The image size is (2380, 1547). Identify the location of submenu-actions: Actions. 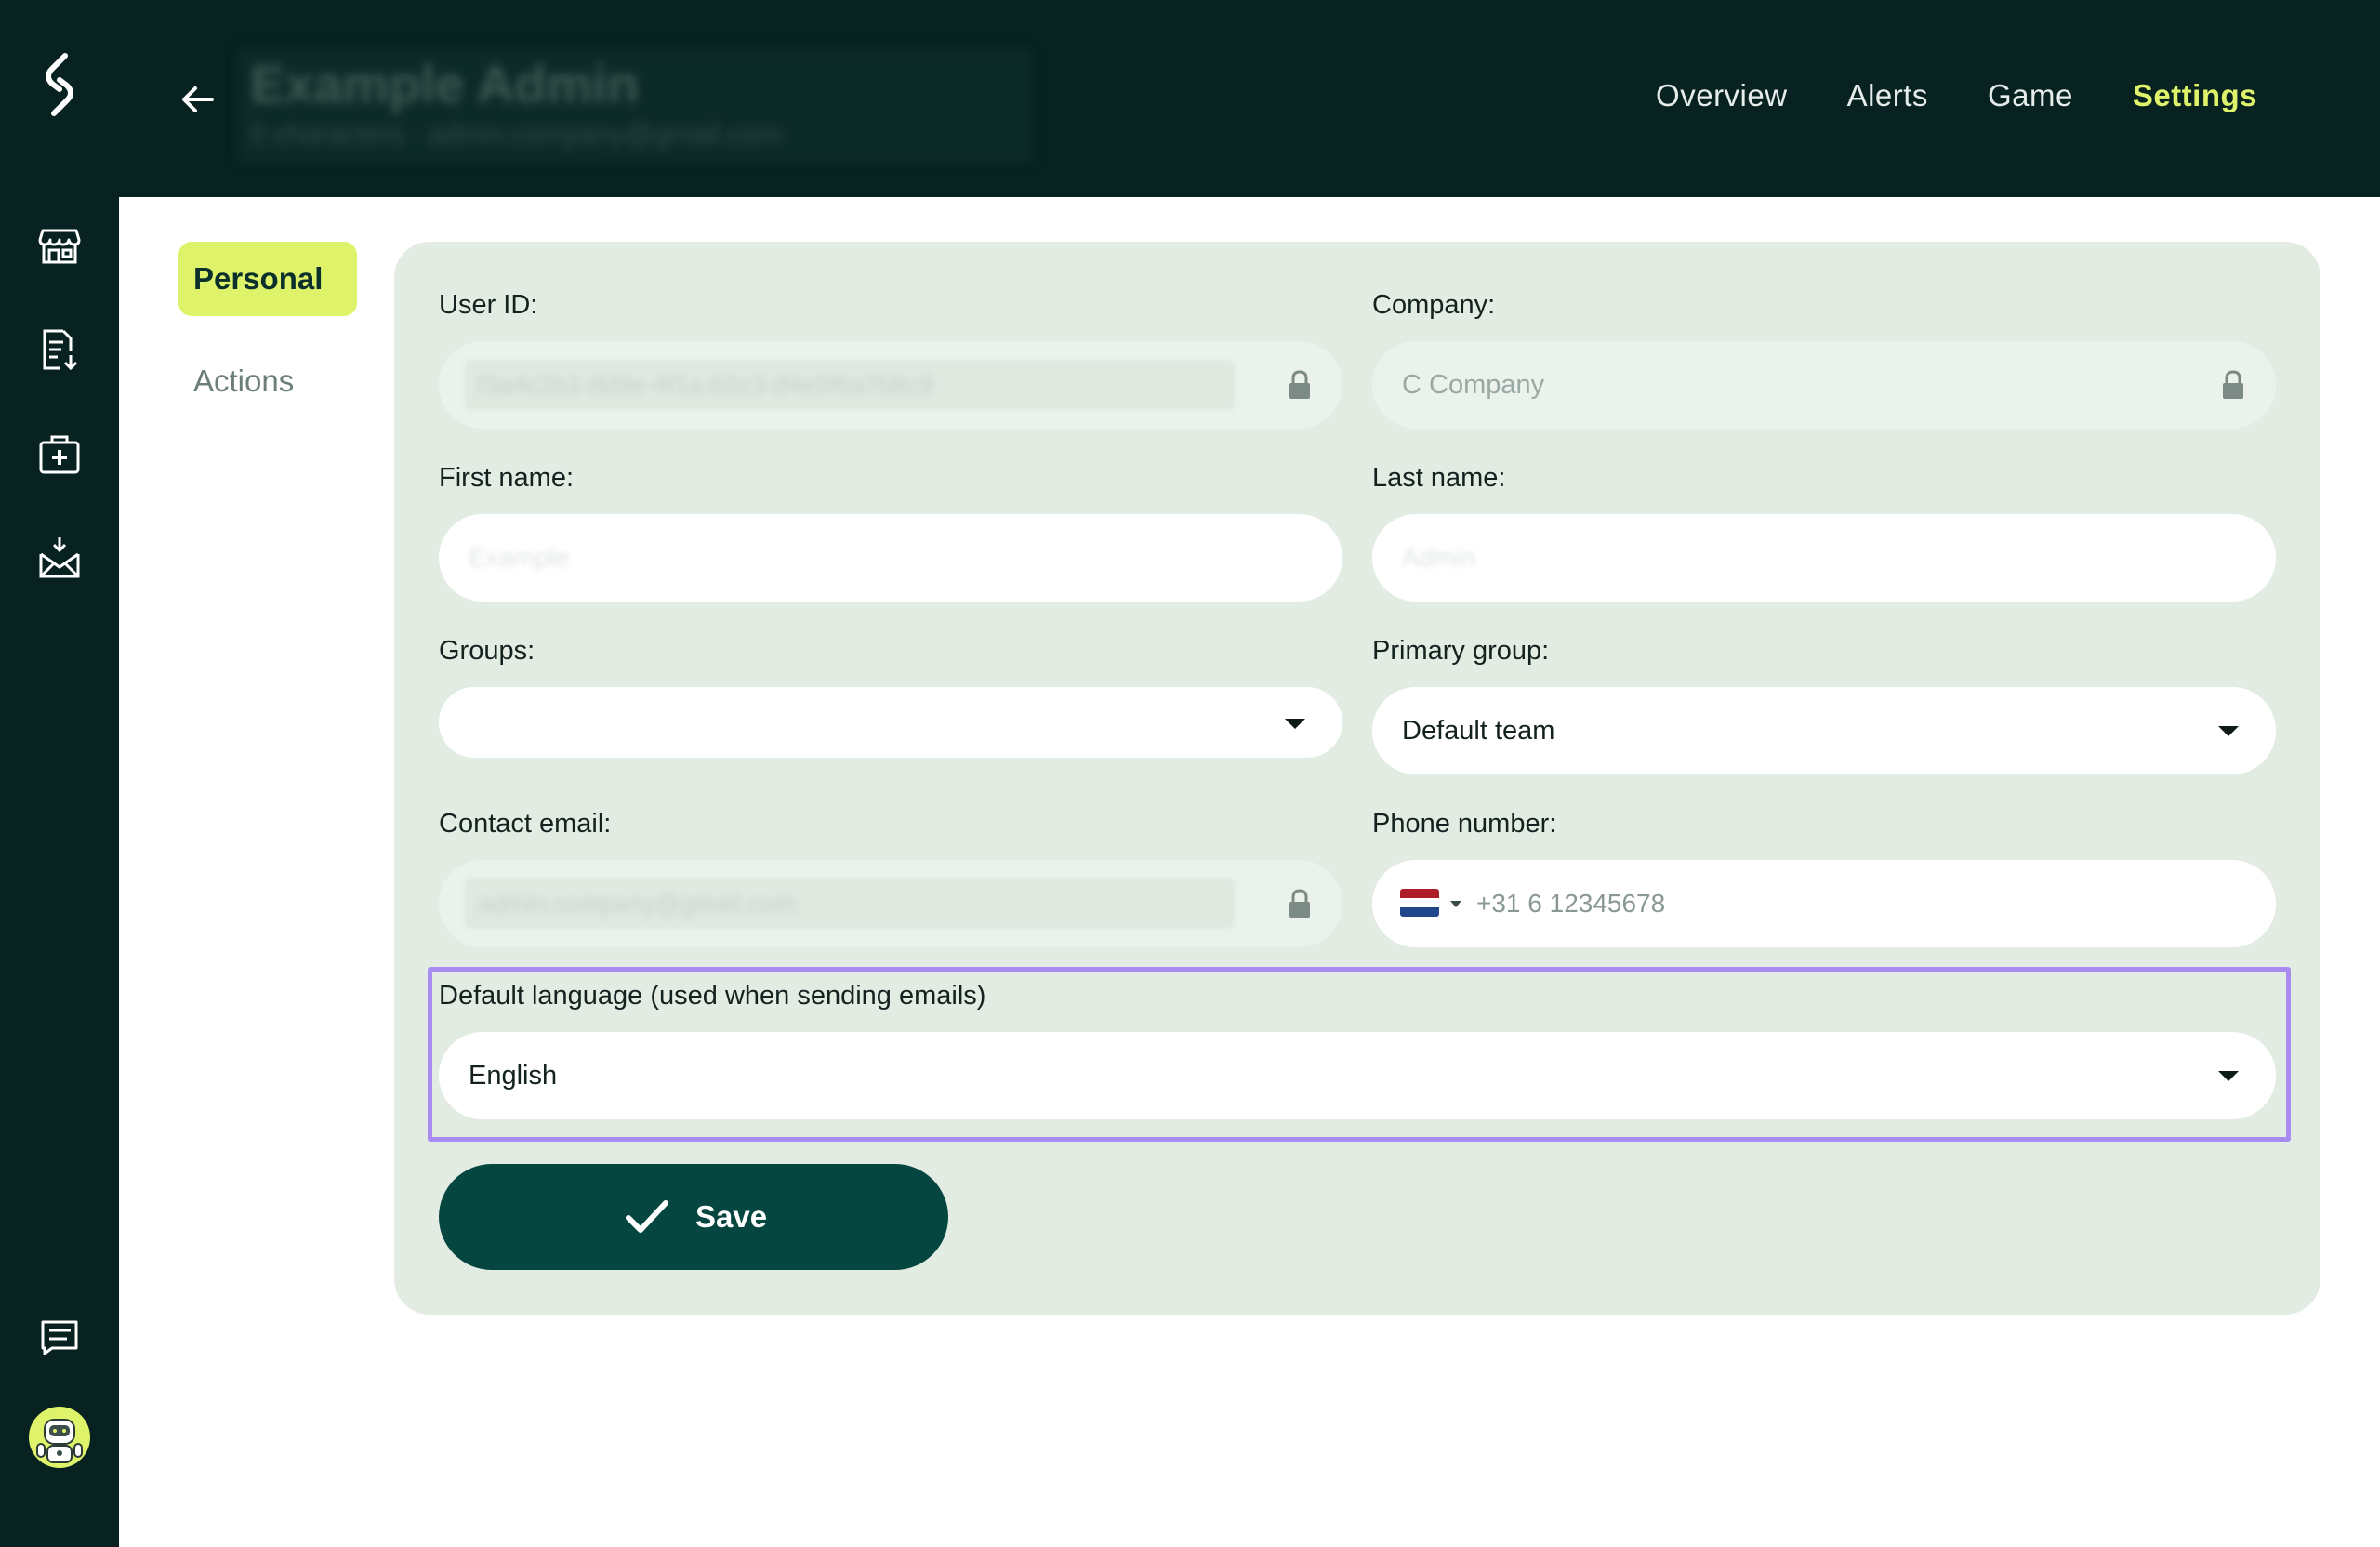
(243, 381).